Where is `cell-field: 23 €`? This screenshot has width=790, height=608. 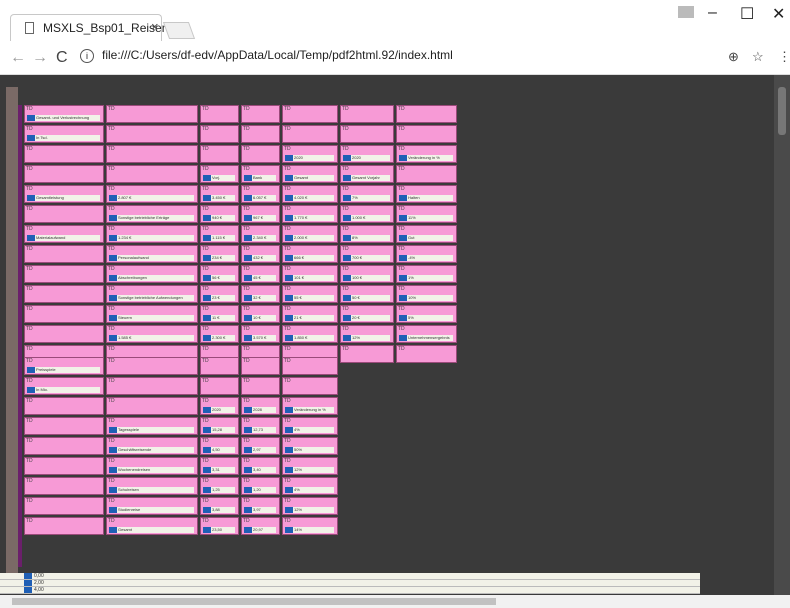 cell-field: 23 € is located at coordinates (219, 298).